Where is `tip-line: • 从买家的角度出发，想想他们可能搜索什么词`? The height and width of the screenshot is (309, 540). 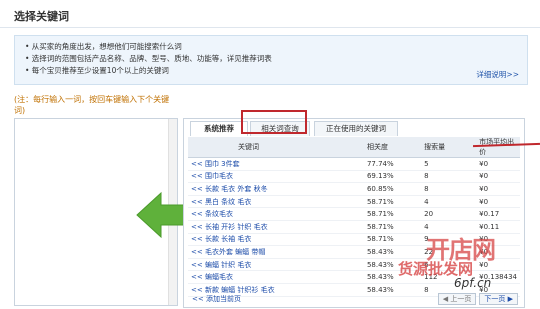 tip-line: • 从买家的角度出发，想想他们可能搜索什么词 is located at coordinates (103, 46).